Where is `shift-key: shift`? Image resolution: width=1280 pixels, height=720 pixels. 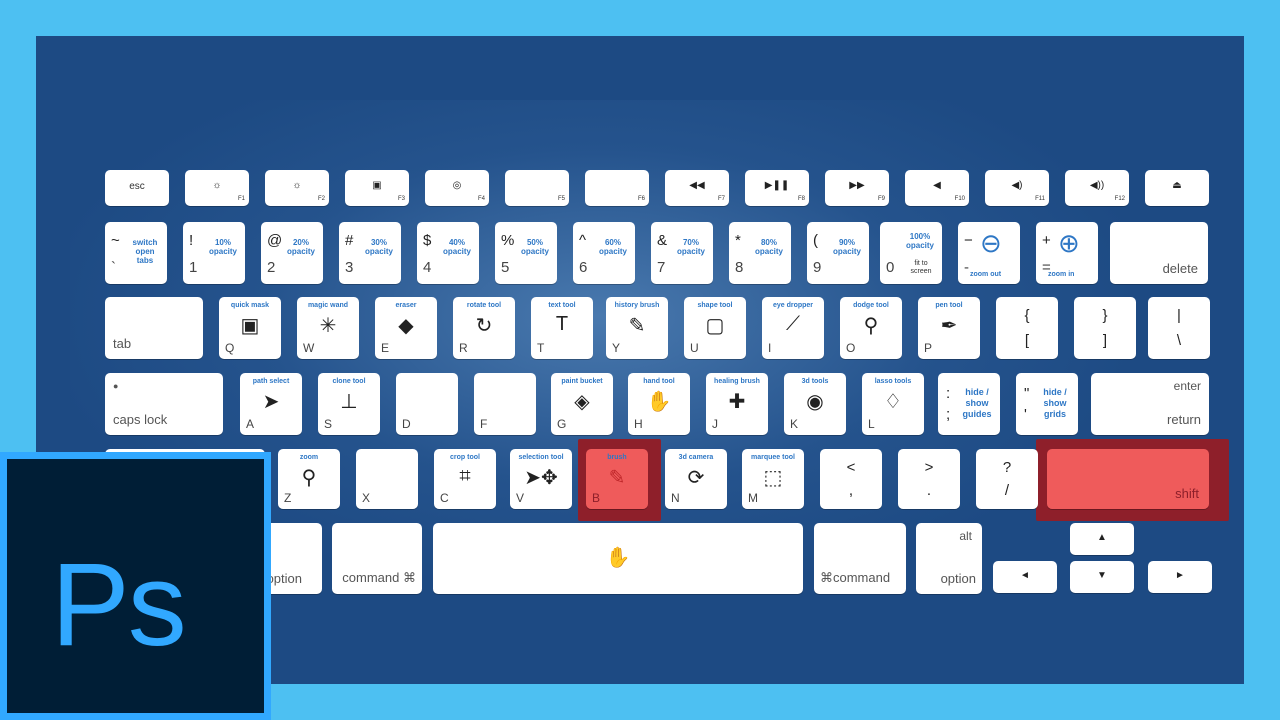
shift-key: shift is located at coordinates (1128, 479).